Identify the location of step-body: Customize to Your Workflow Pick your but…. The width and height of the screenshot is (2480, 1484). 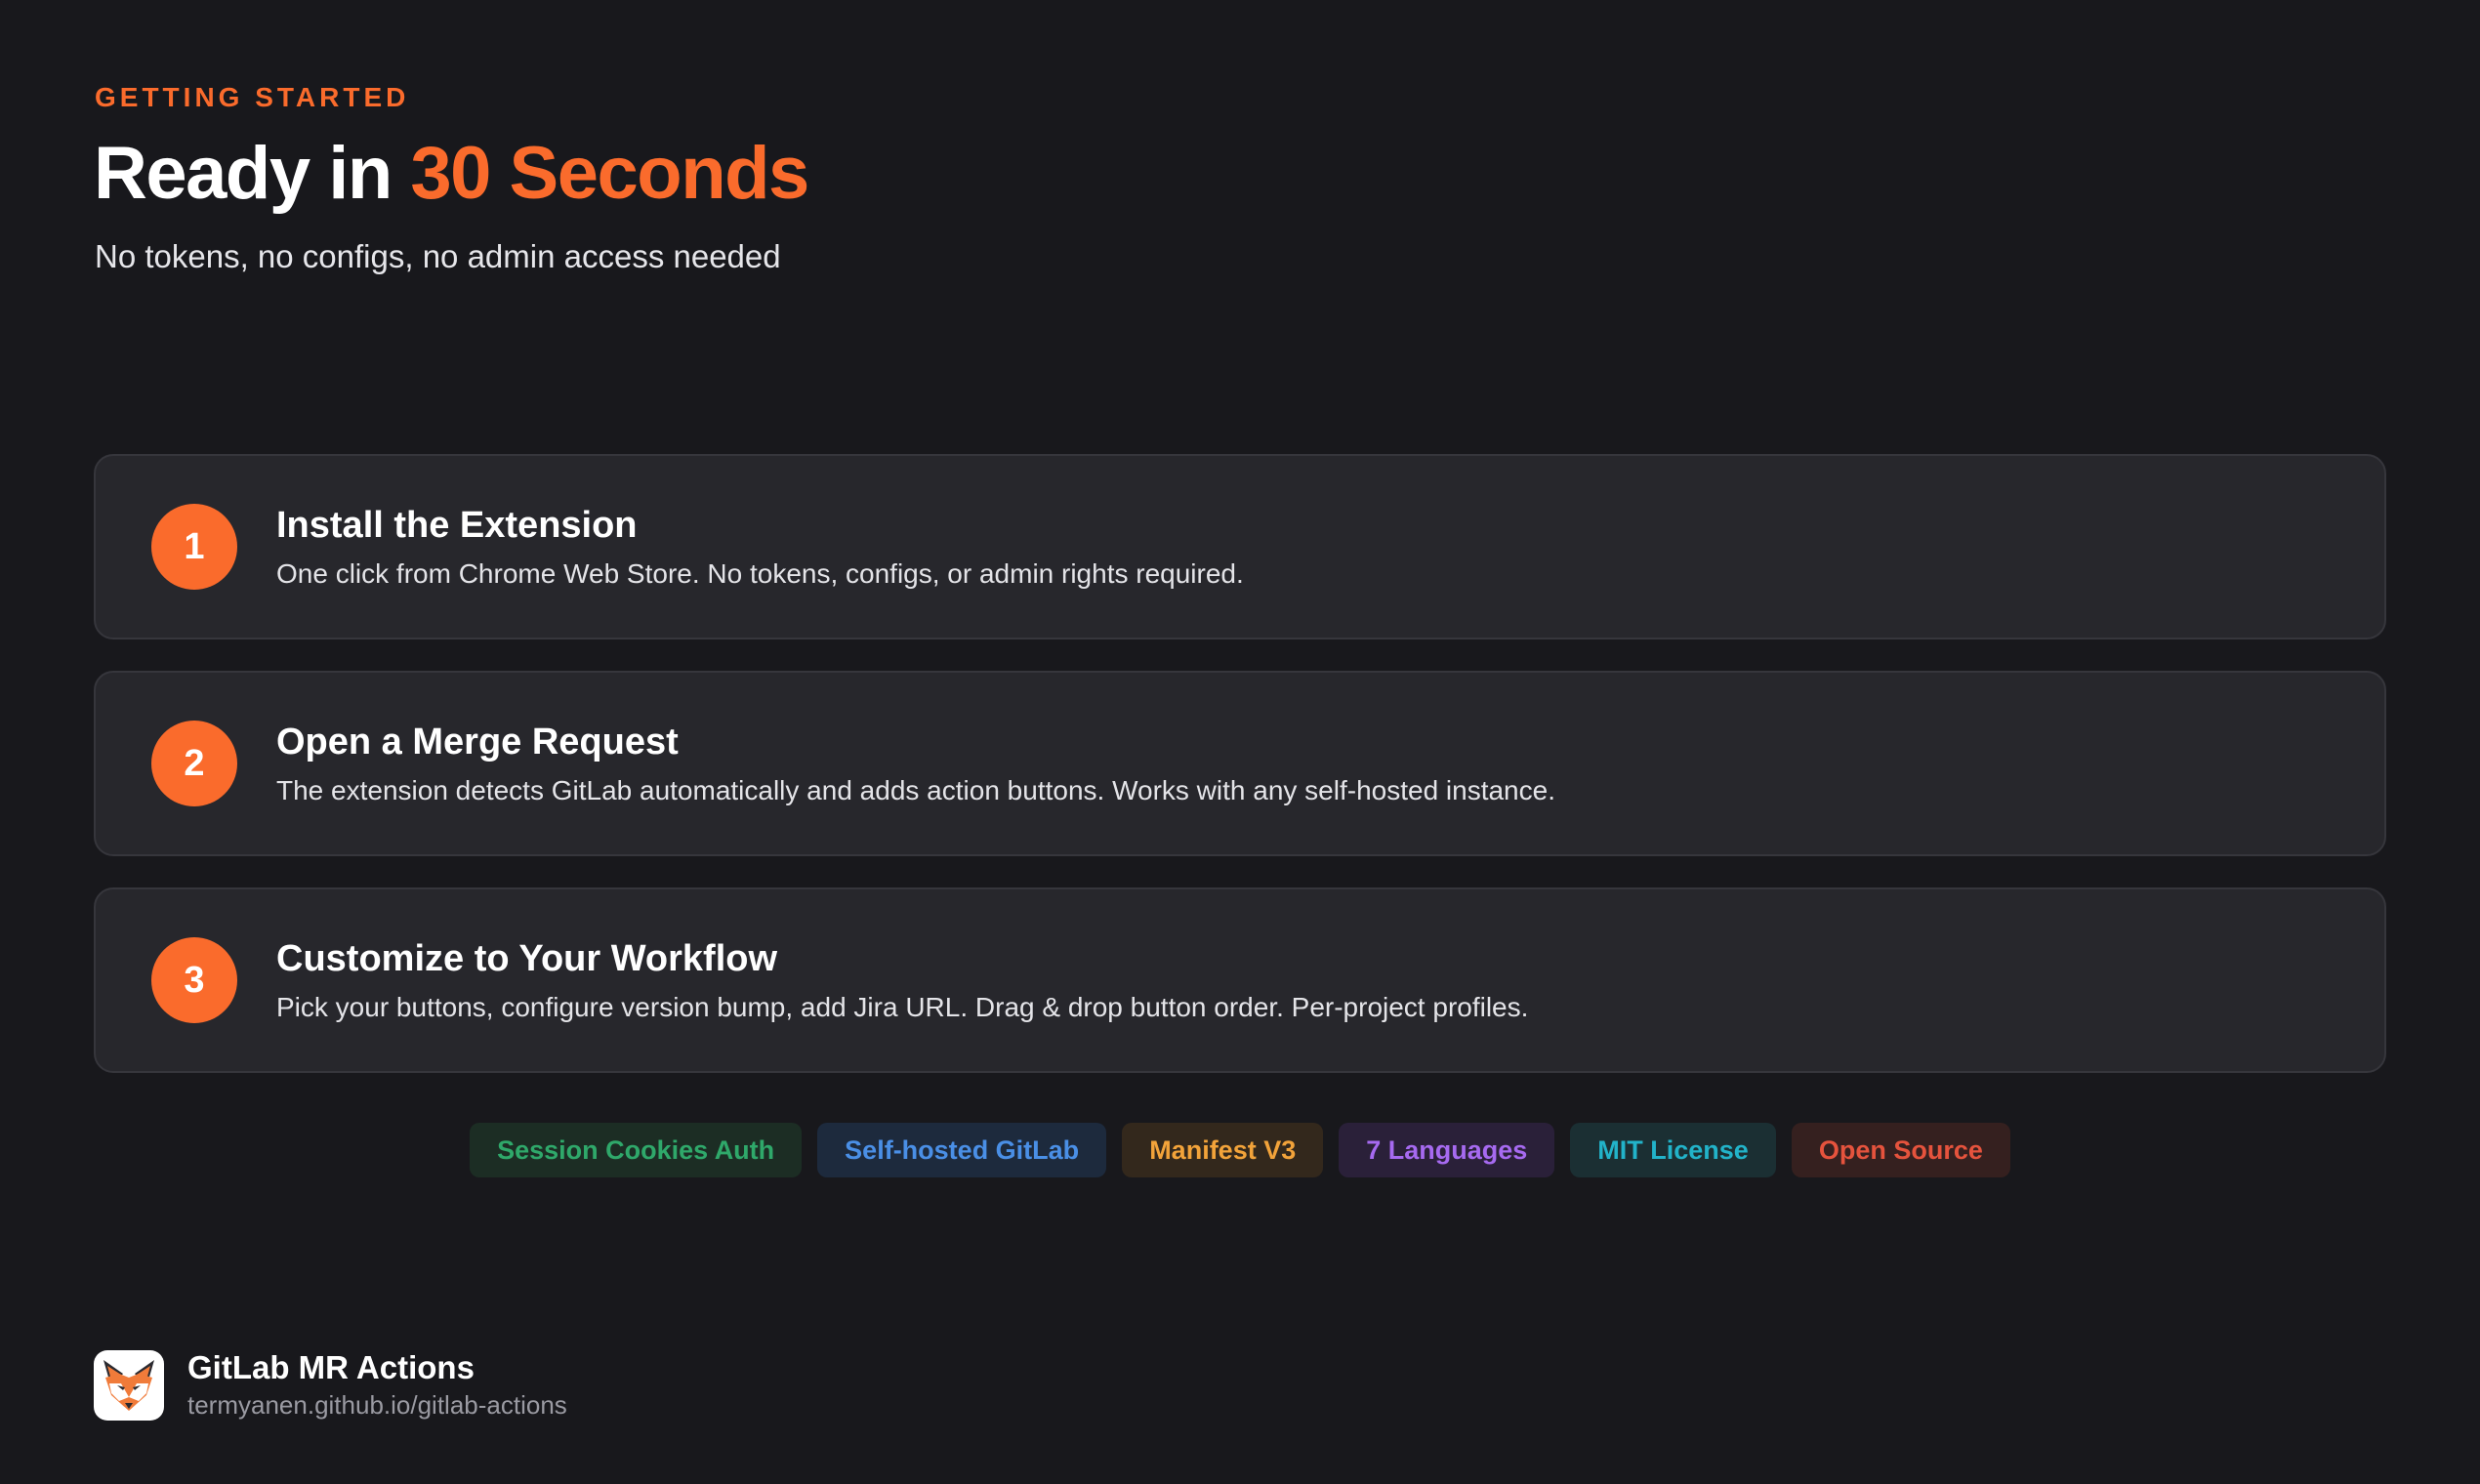
(902, 981).